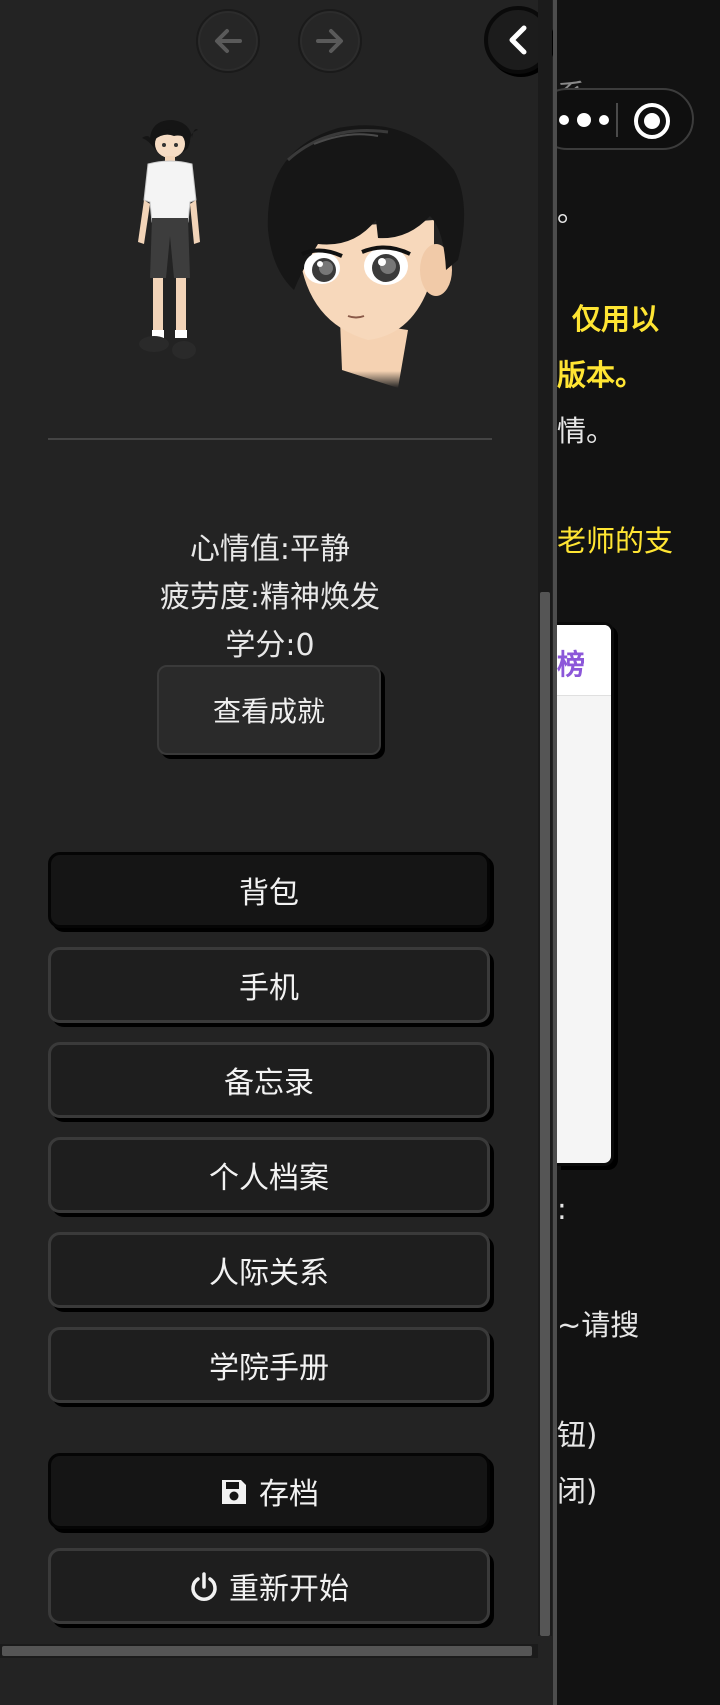  What do you see at coordinates (269, 1270) in the screenshot?
I see `menu-item-relationships: 人际关系` at bounding box center [269, 1270].